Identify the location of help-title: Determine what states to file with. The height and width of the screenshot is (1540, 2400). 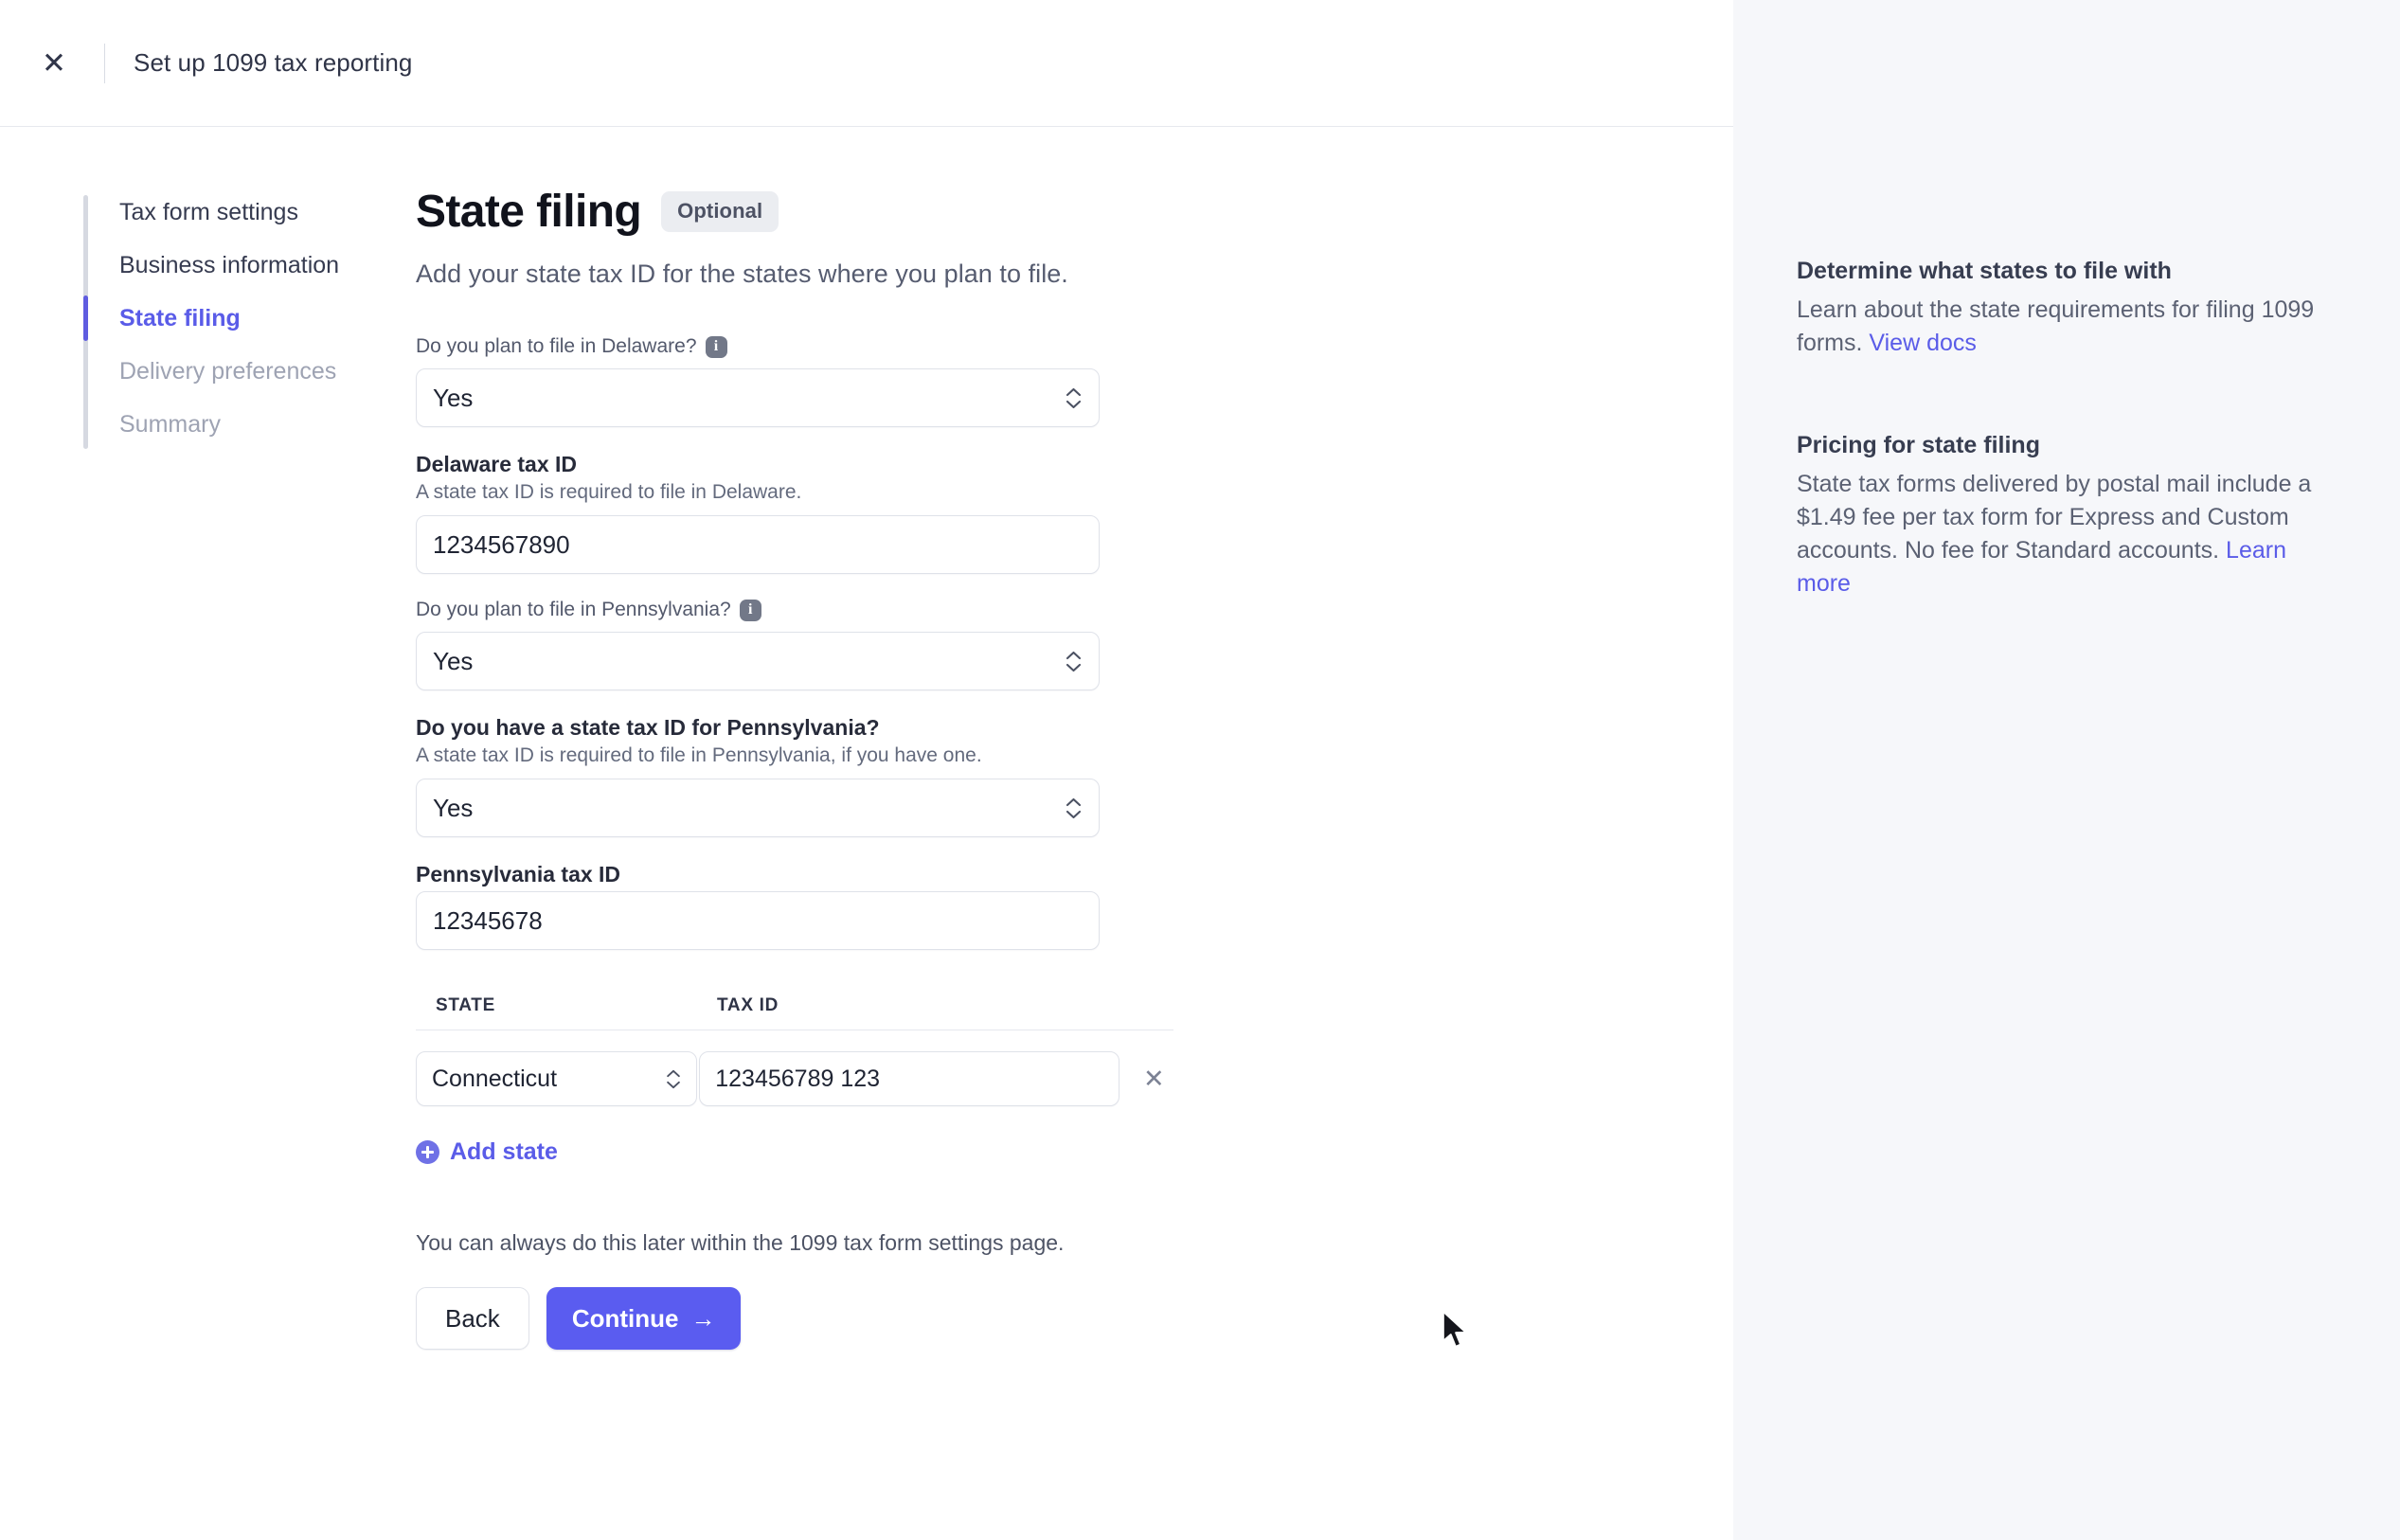
(1984, 271).